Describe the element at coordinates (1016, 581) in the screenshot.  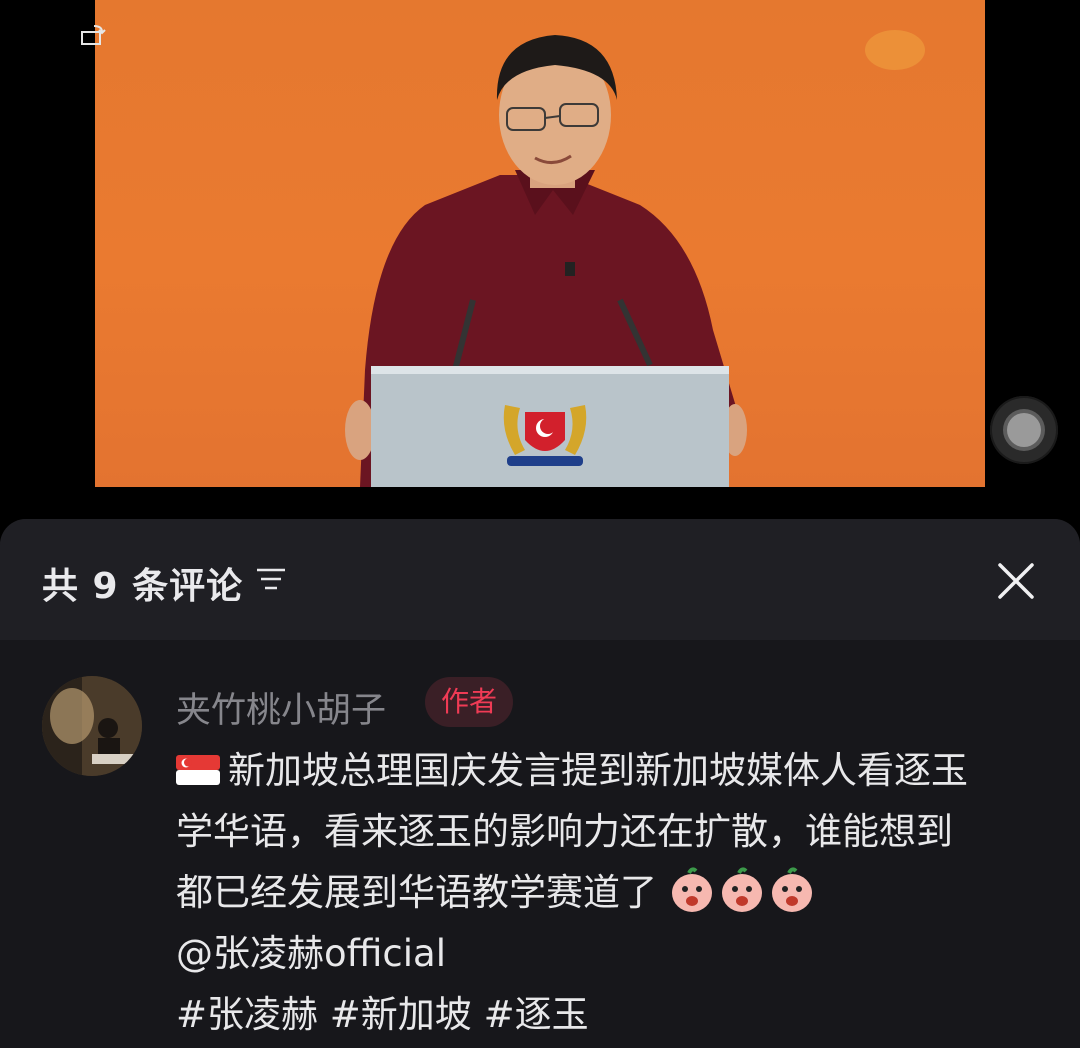
I see `close-icon` at that location.